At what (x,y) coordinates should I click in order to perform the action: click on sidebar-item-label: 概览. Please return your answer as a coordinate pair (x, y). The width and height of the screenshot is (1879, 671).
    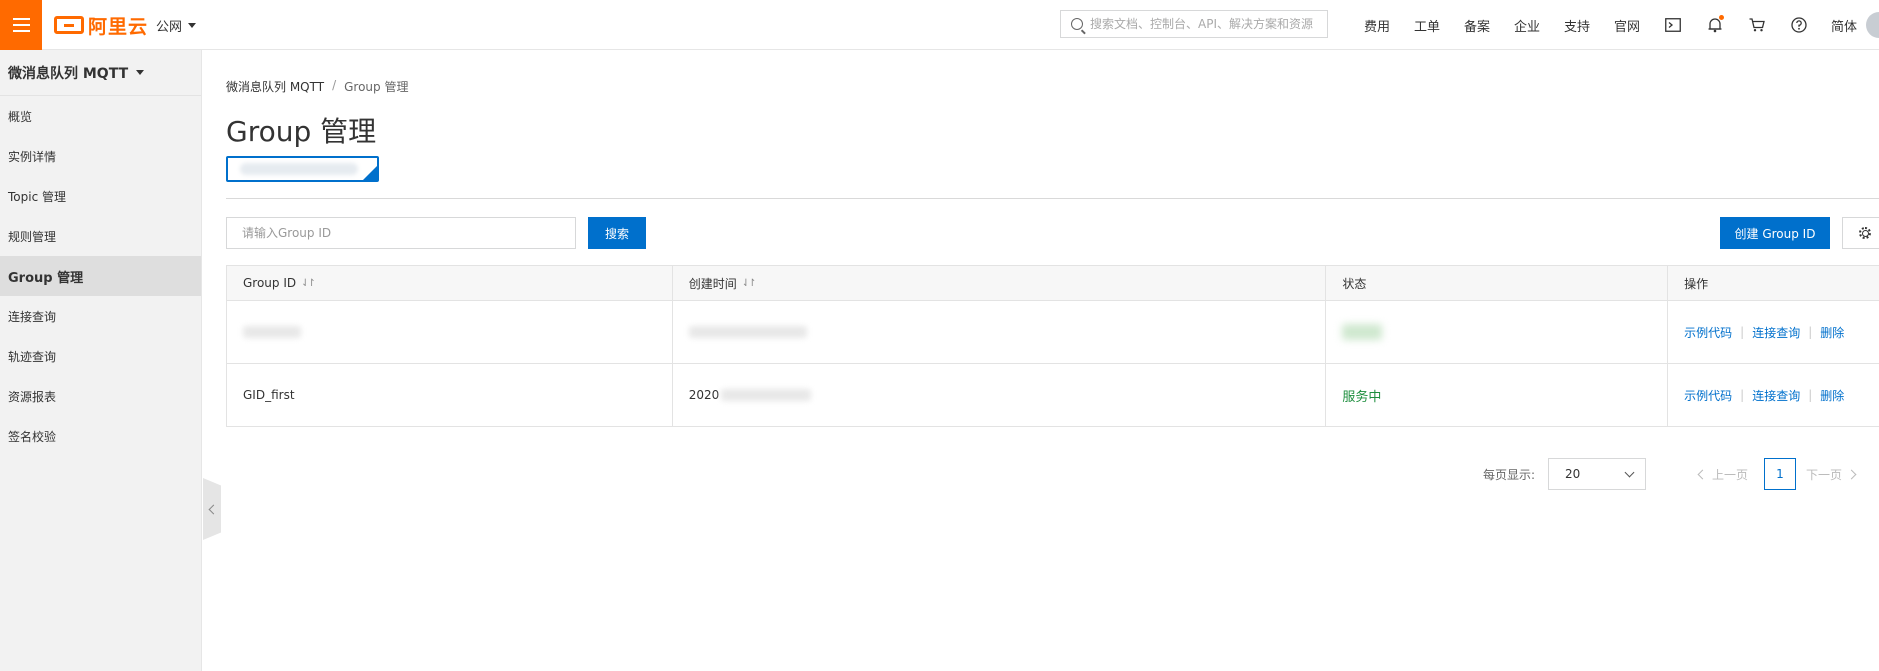
    Looking at the image, I should click on (20, 116).